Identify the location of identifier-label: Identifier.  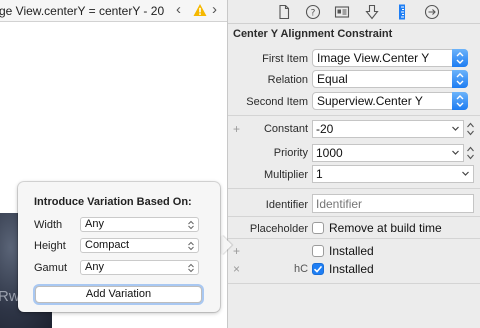
(286, 205).